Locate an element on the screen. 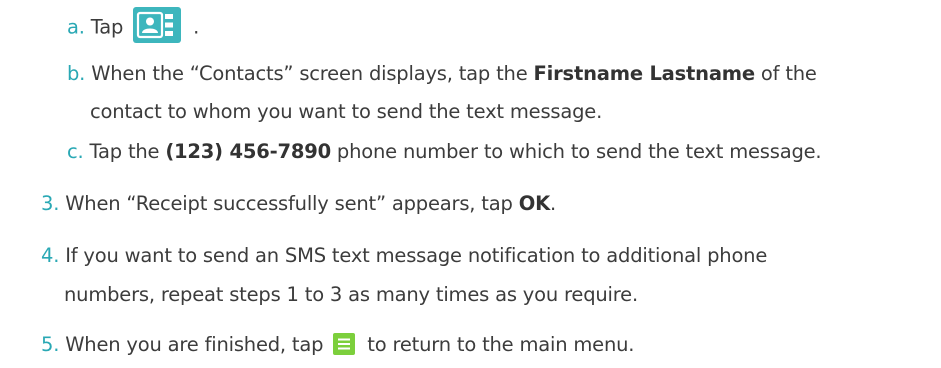 This screenshot has width=941, height=368. phone-number: (123) 456-7890 is located at coordinates (248, 151).